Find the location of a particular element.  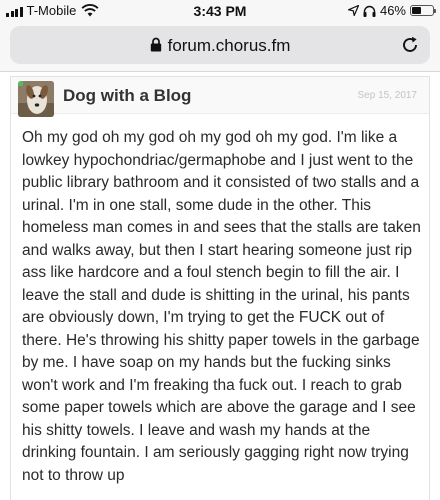

url-display: forum.chorus.fm is located at coordinates (220, 46).